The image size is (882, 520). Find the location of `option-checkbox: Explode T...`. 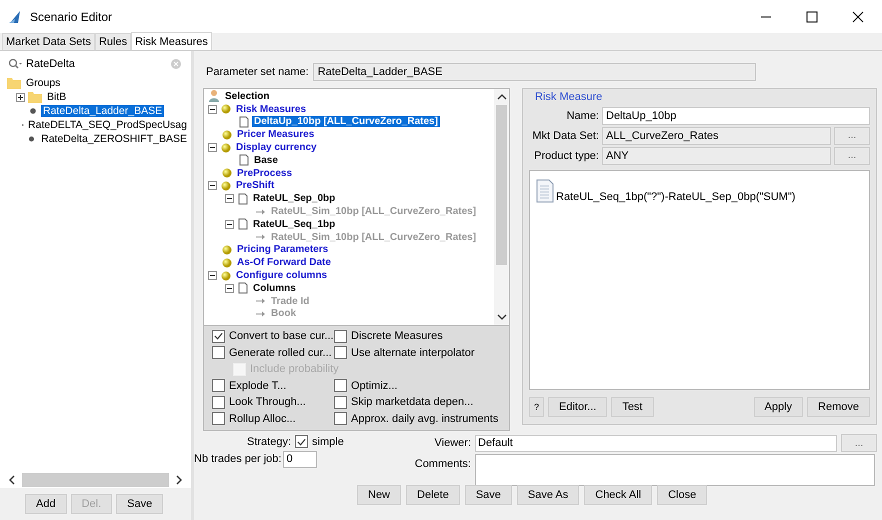

option-checkbox: Explode T... is located at coordinates (273, 385).